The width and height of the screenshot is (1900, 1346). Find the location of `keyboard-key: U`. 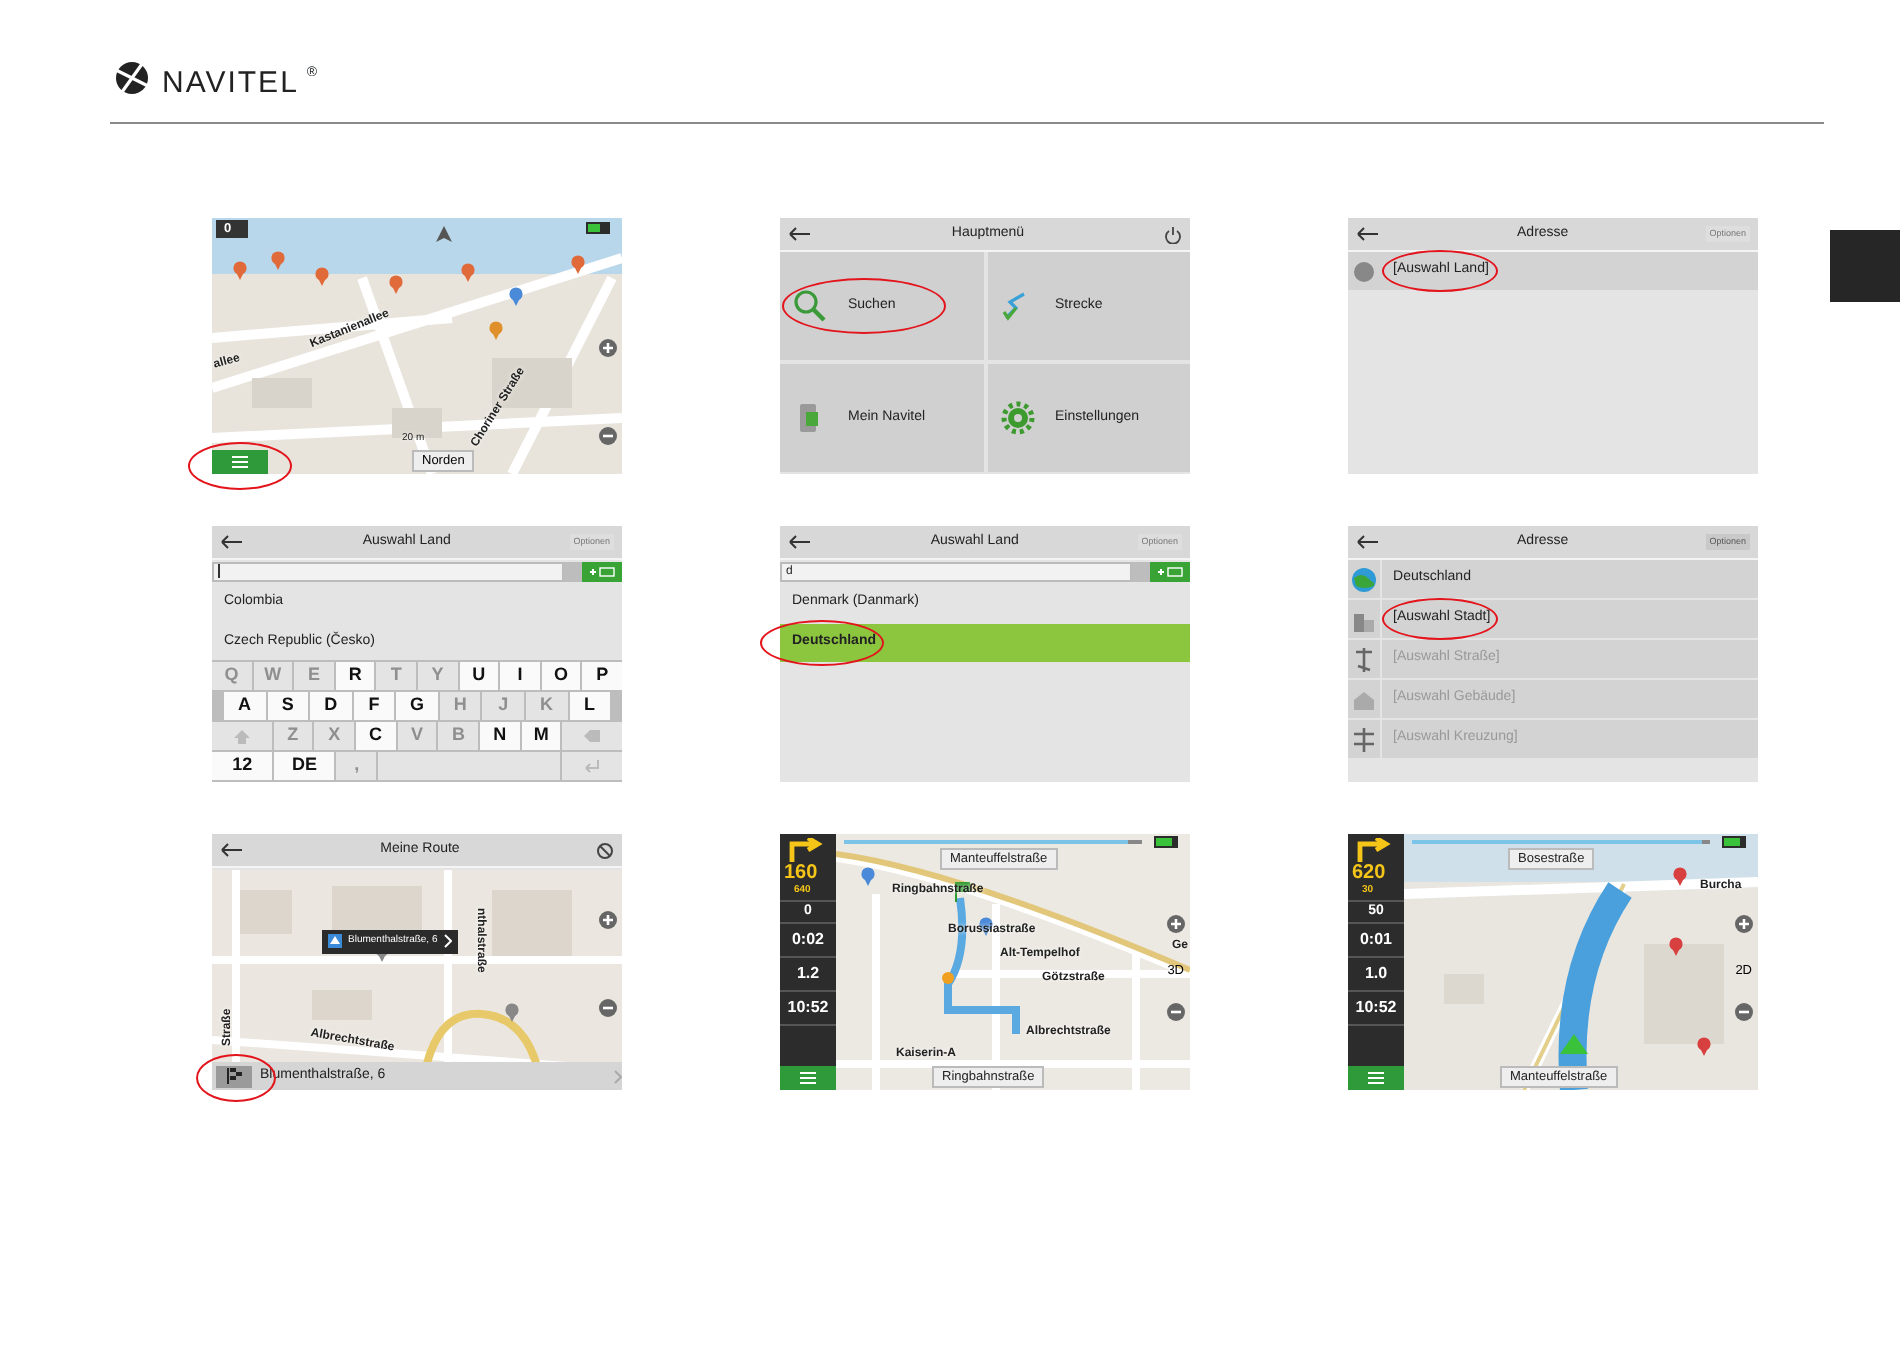

keyboard-key: U is located at coordinates (479, 676).